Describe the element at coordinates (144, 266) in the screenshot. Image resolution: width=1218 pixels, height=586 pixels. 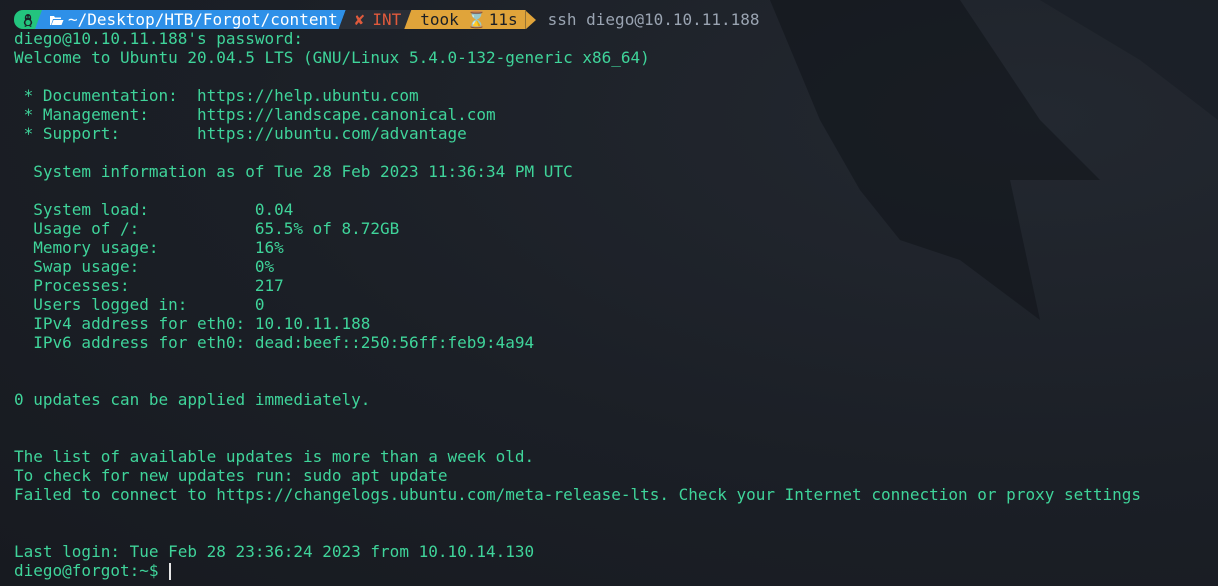
I see `sysinfo-swap-usage: Swap usage: 0%` at that location.